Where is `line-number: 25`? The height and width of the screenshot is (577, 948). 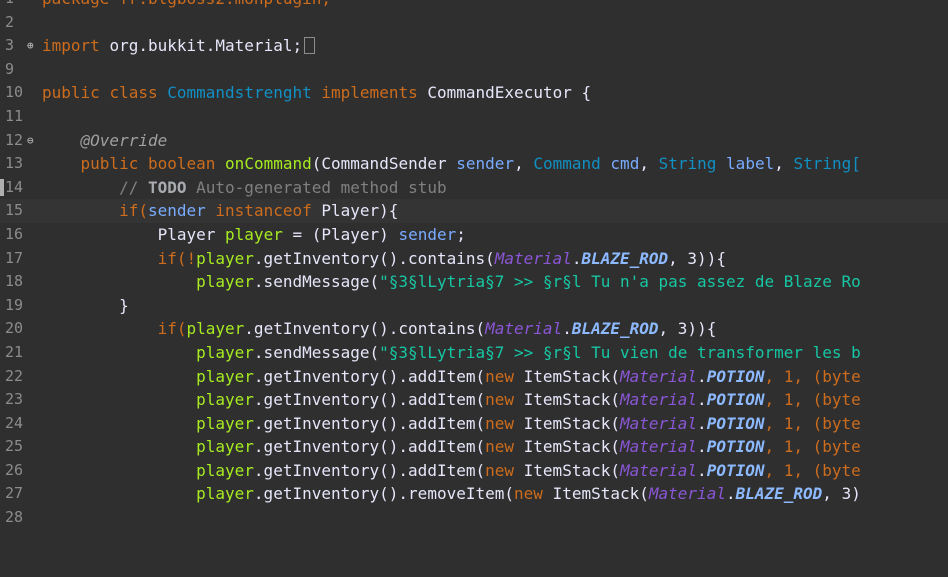
line-number: 25 is located at coordinates (14, 446).